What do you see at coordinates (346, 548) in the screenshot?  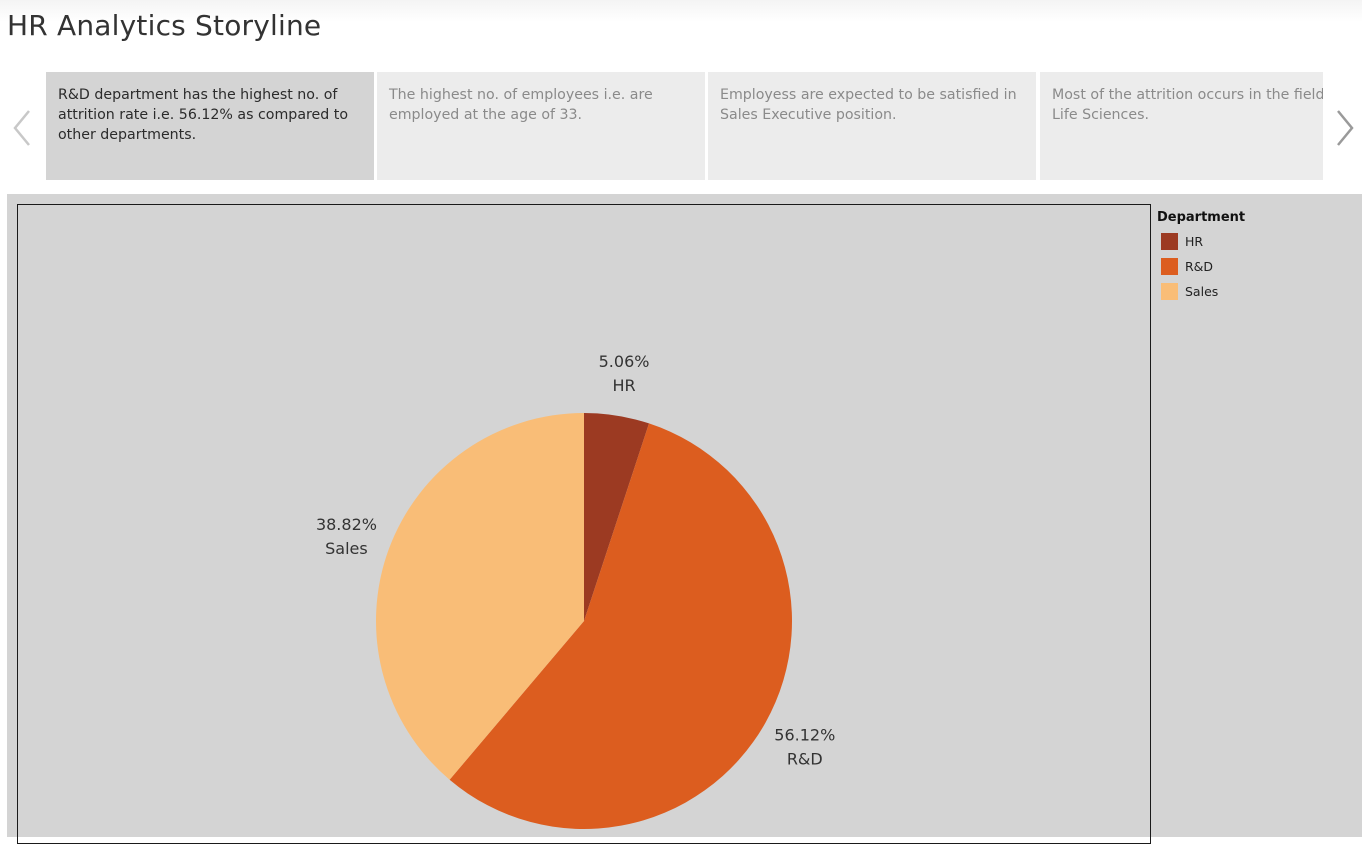 I see `pie-category-label: Sales` at bounding box center [346, 548].